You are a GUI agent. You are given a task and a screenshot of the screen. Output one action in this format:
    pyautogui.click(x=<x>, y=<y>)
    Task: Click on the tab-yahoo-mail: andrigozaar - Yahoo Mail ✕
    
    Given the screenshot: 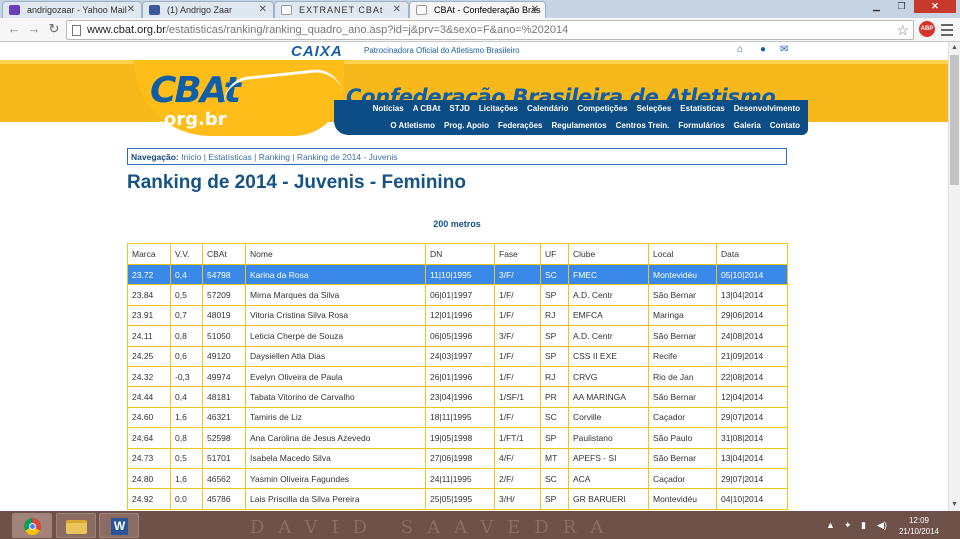 What is the action you would take?
    pyautogui.click(x=72, y=9)
    